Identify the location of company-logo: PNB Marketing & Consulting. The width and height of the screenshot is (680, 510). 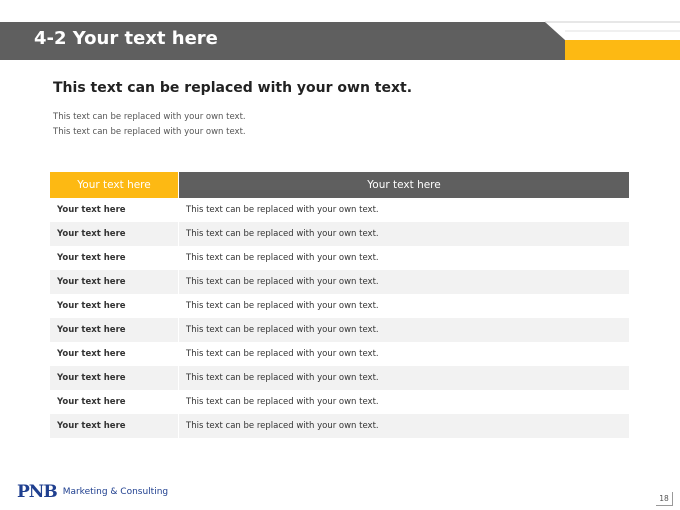
(92, 492).